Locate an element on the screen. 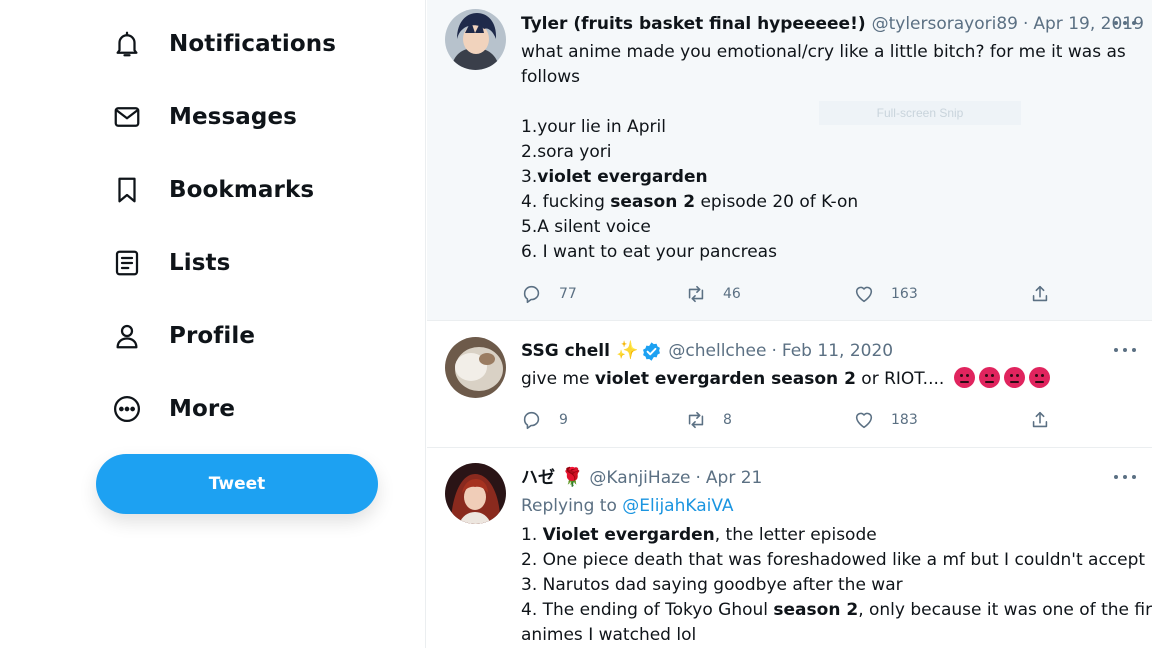 The image size is (1152, 648). sidebar-item-more: More is located at coordinates (169, 409).